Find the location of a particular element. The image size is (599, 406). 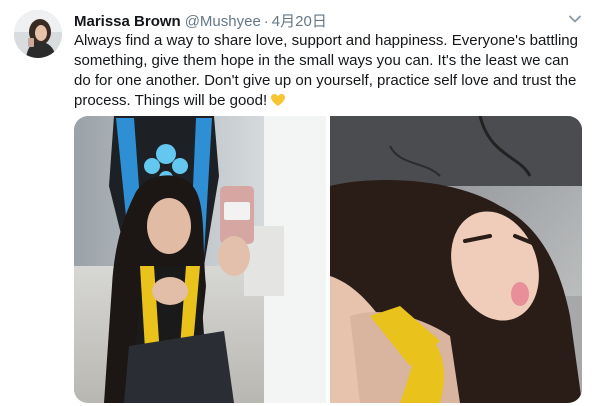

chevron-down-icon is located at coordinates (575, 19).